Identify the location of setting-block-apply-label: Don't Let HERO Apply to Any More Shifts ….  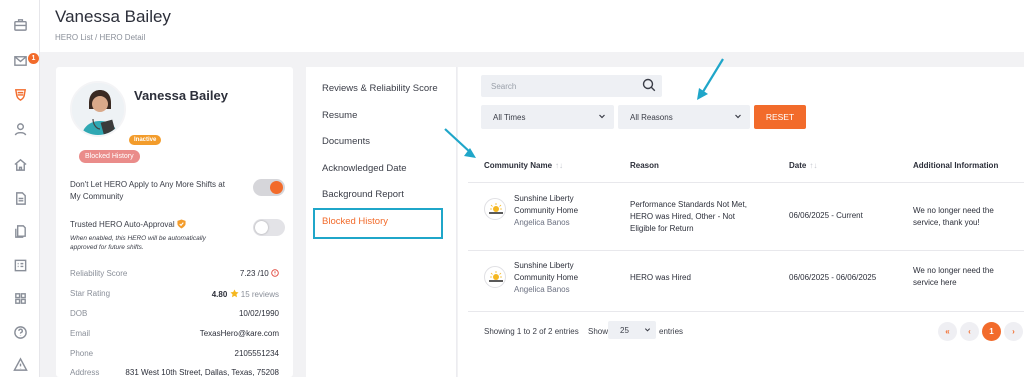
(147, 190).